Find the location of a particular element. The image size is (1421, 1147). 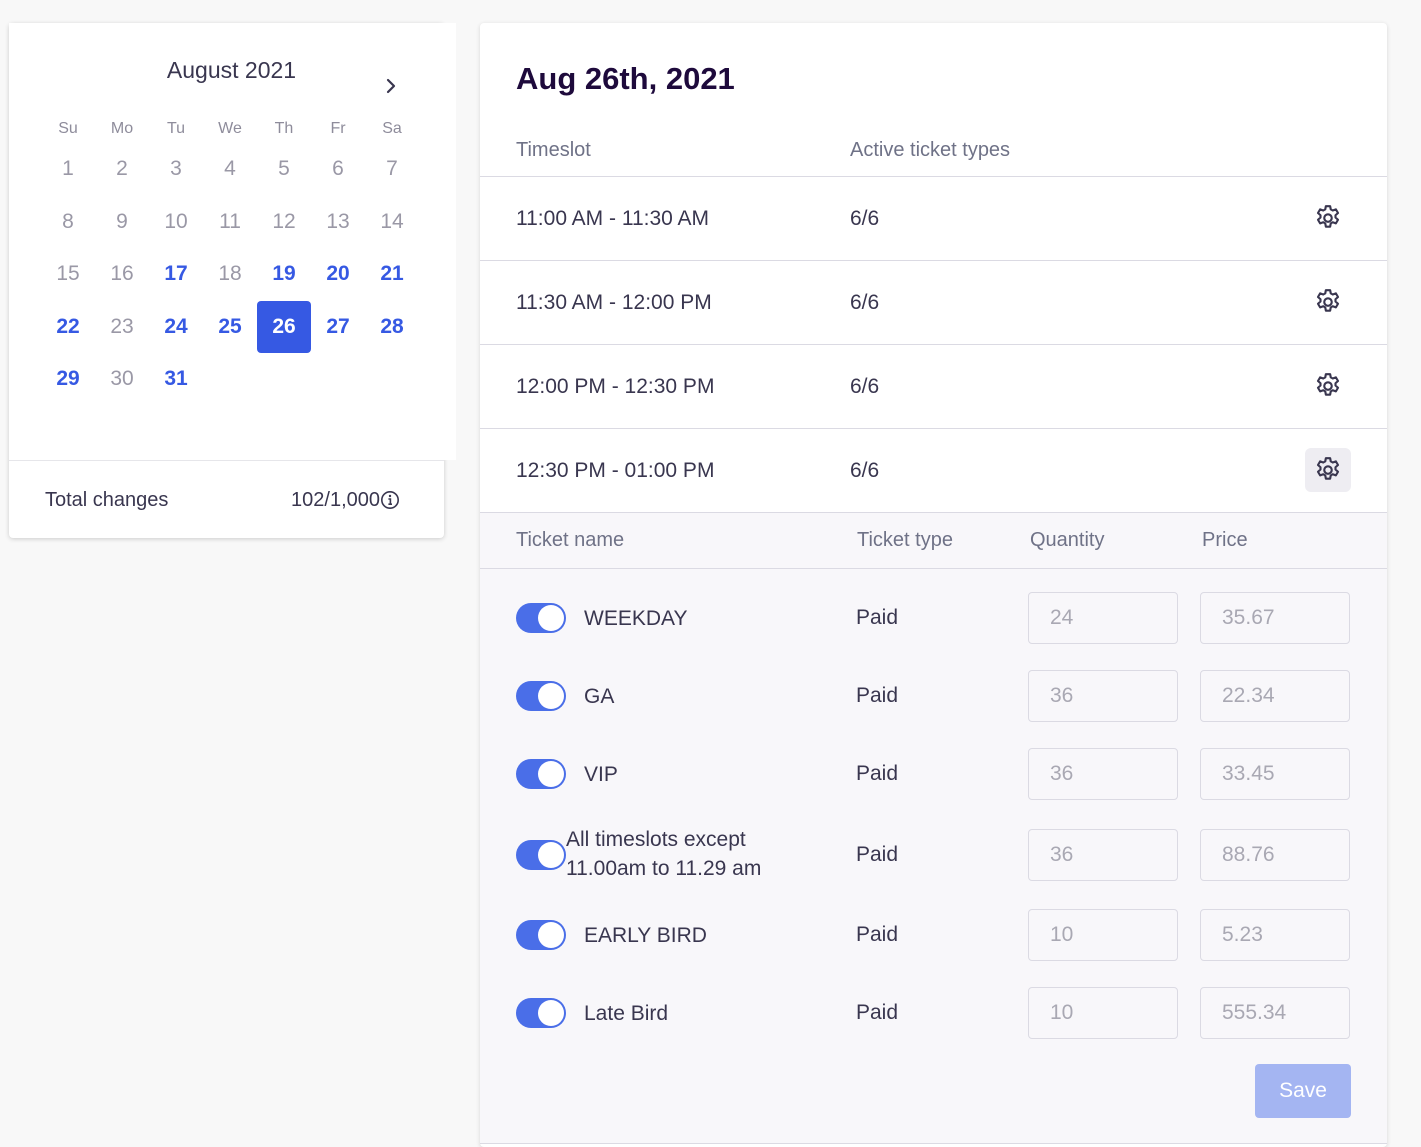

calendar-day: 1 is located at coordinates (68, 168).